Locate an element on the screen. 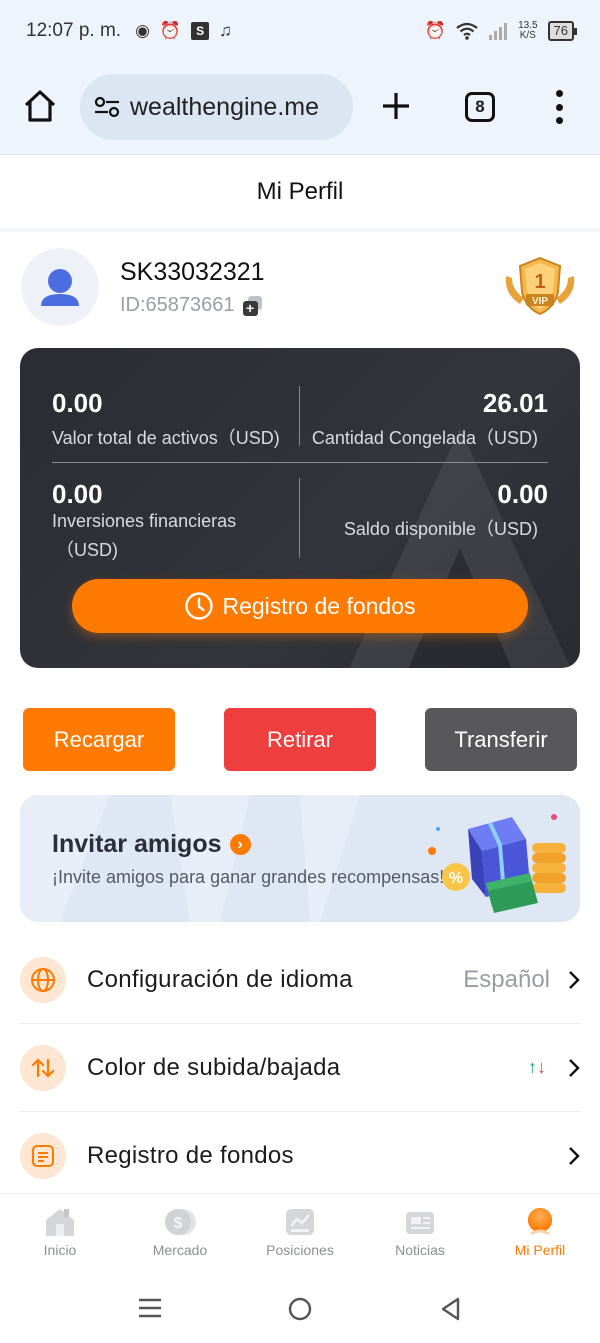 The image size is (600, 1343). s-app-icon: S is located at coordinates (200, 31).